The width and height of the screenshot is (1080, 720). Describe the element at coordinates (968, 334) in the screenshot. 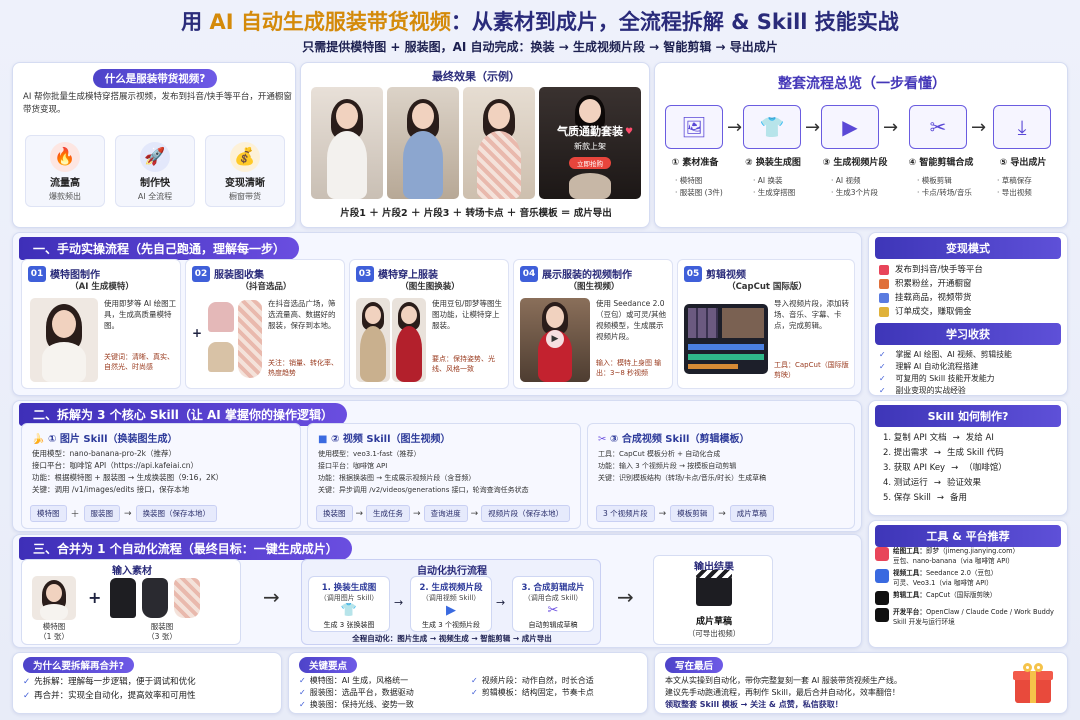

I see `learn-heading: 学习收获` at that location.